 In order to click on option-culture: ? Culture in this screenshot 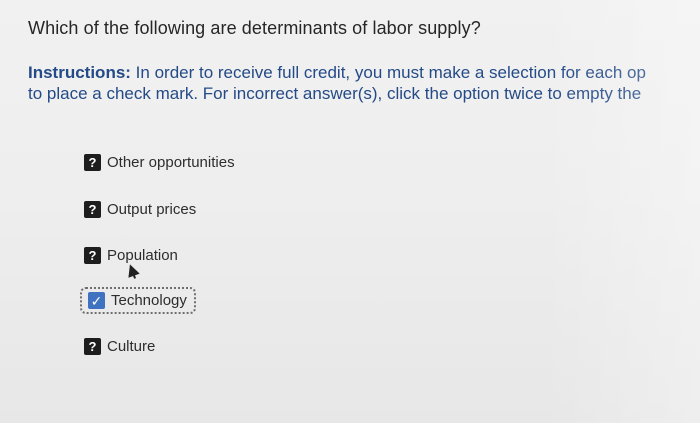, I will do `click(119, 346)`.